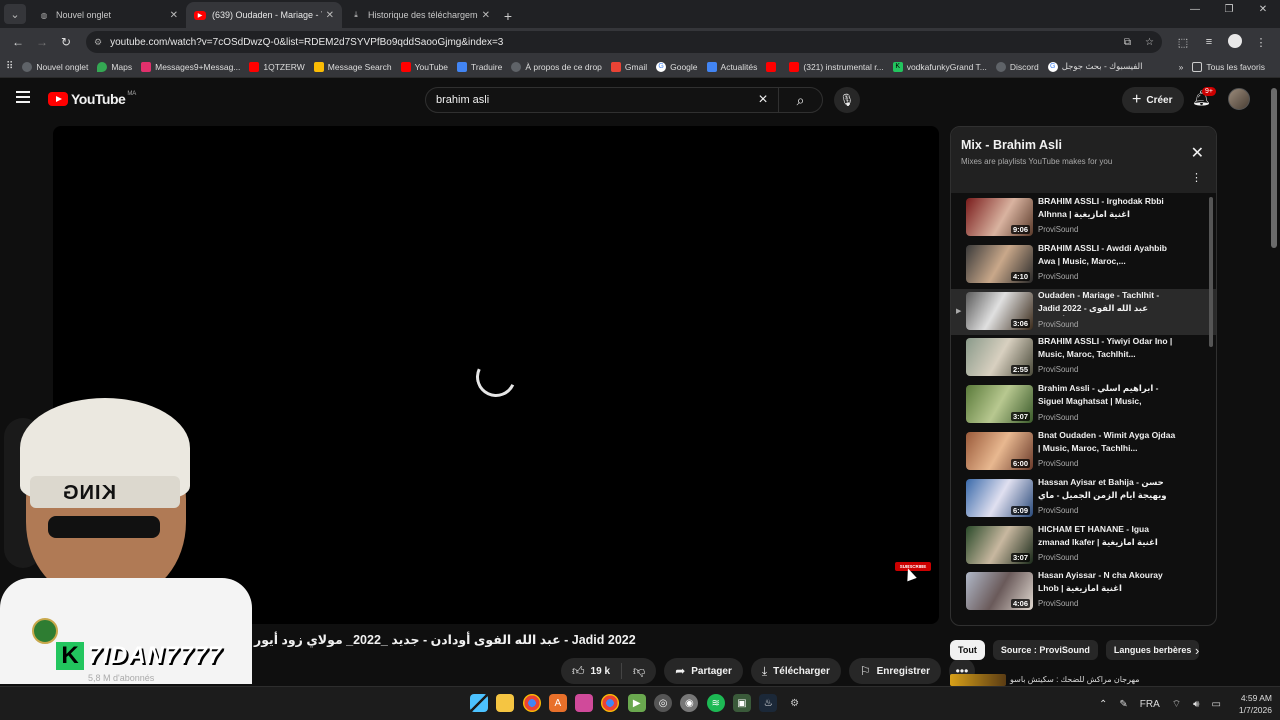 The height and width of the screenshot is (720, 1280). I want to click on browser-tab-youtube: ▶ (639) Oudaden - Mariage - Tachlhit ✕, so click(264, 15).